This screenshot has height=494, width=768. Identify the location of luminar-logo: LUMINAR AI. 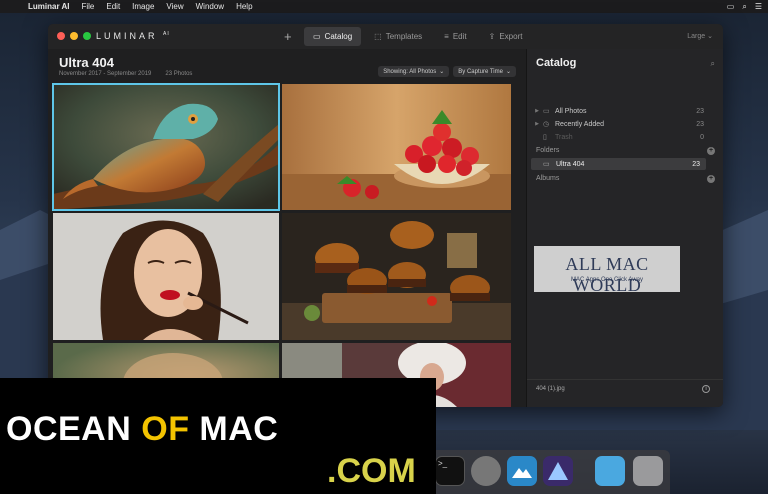
(133, 36).